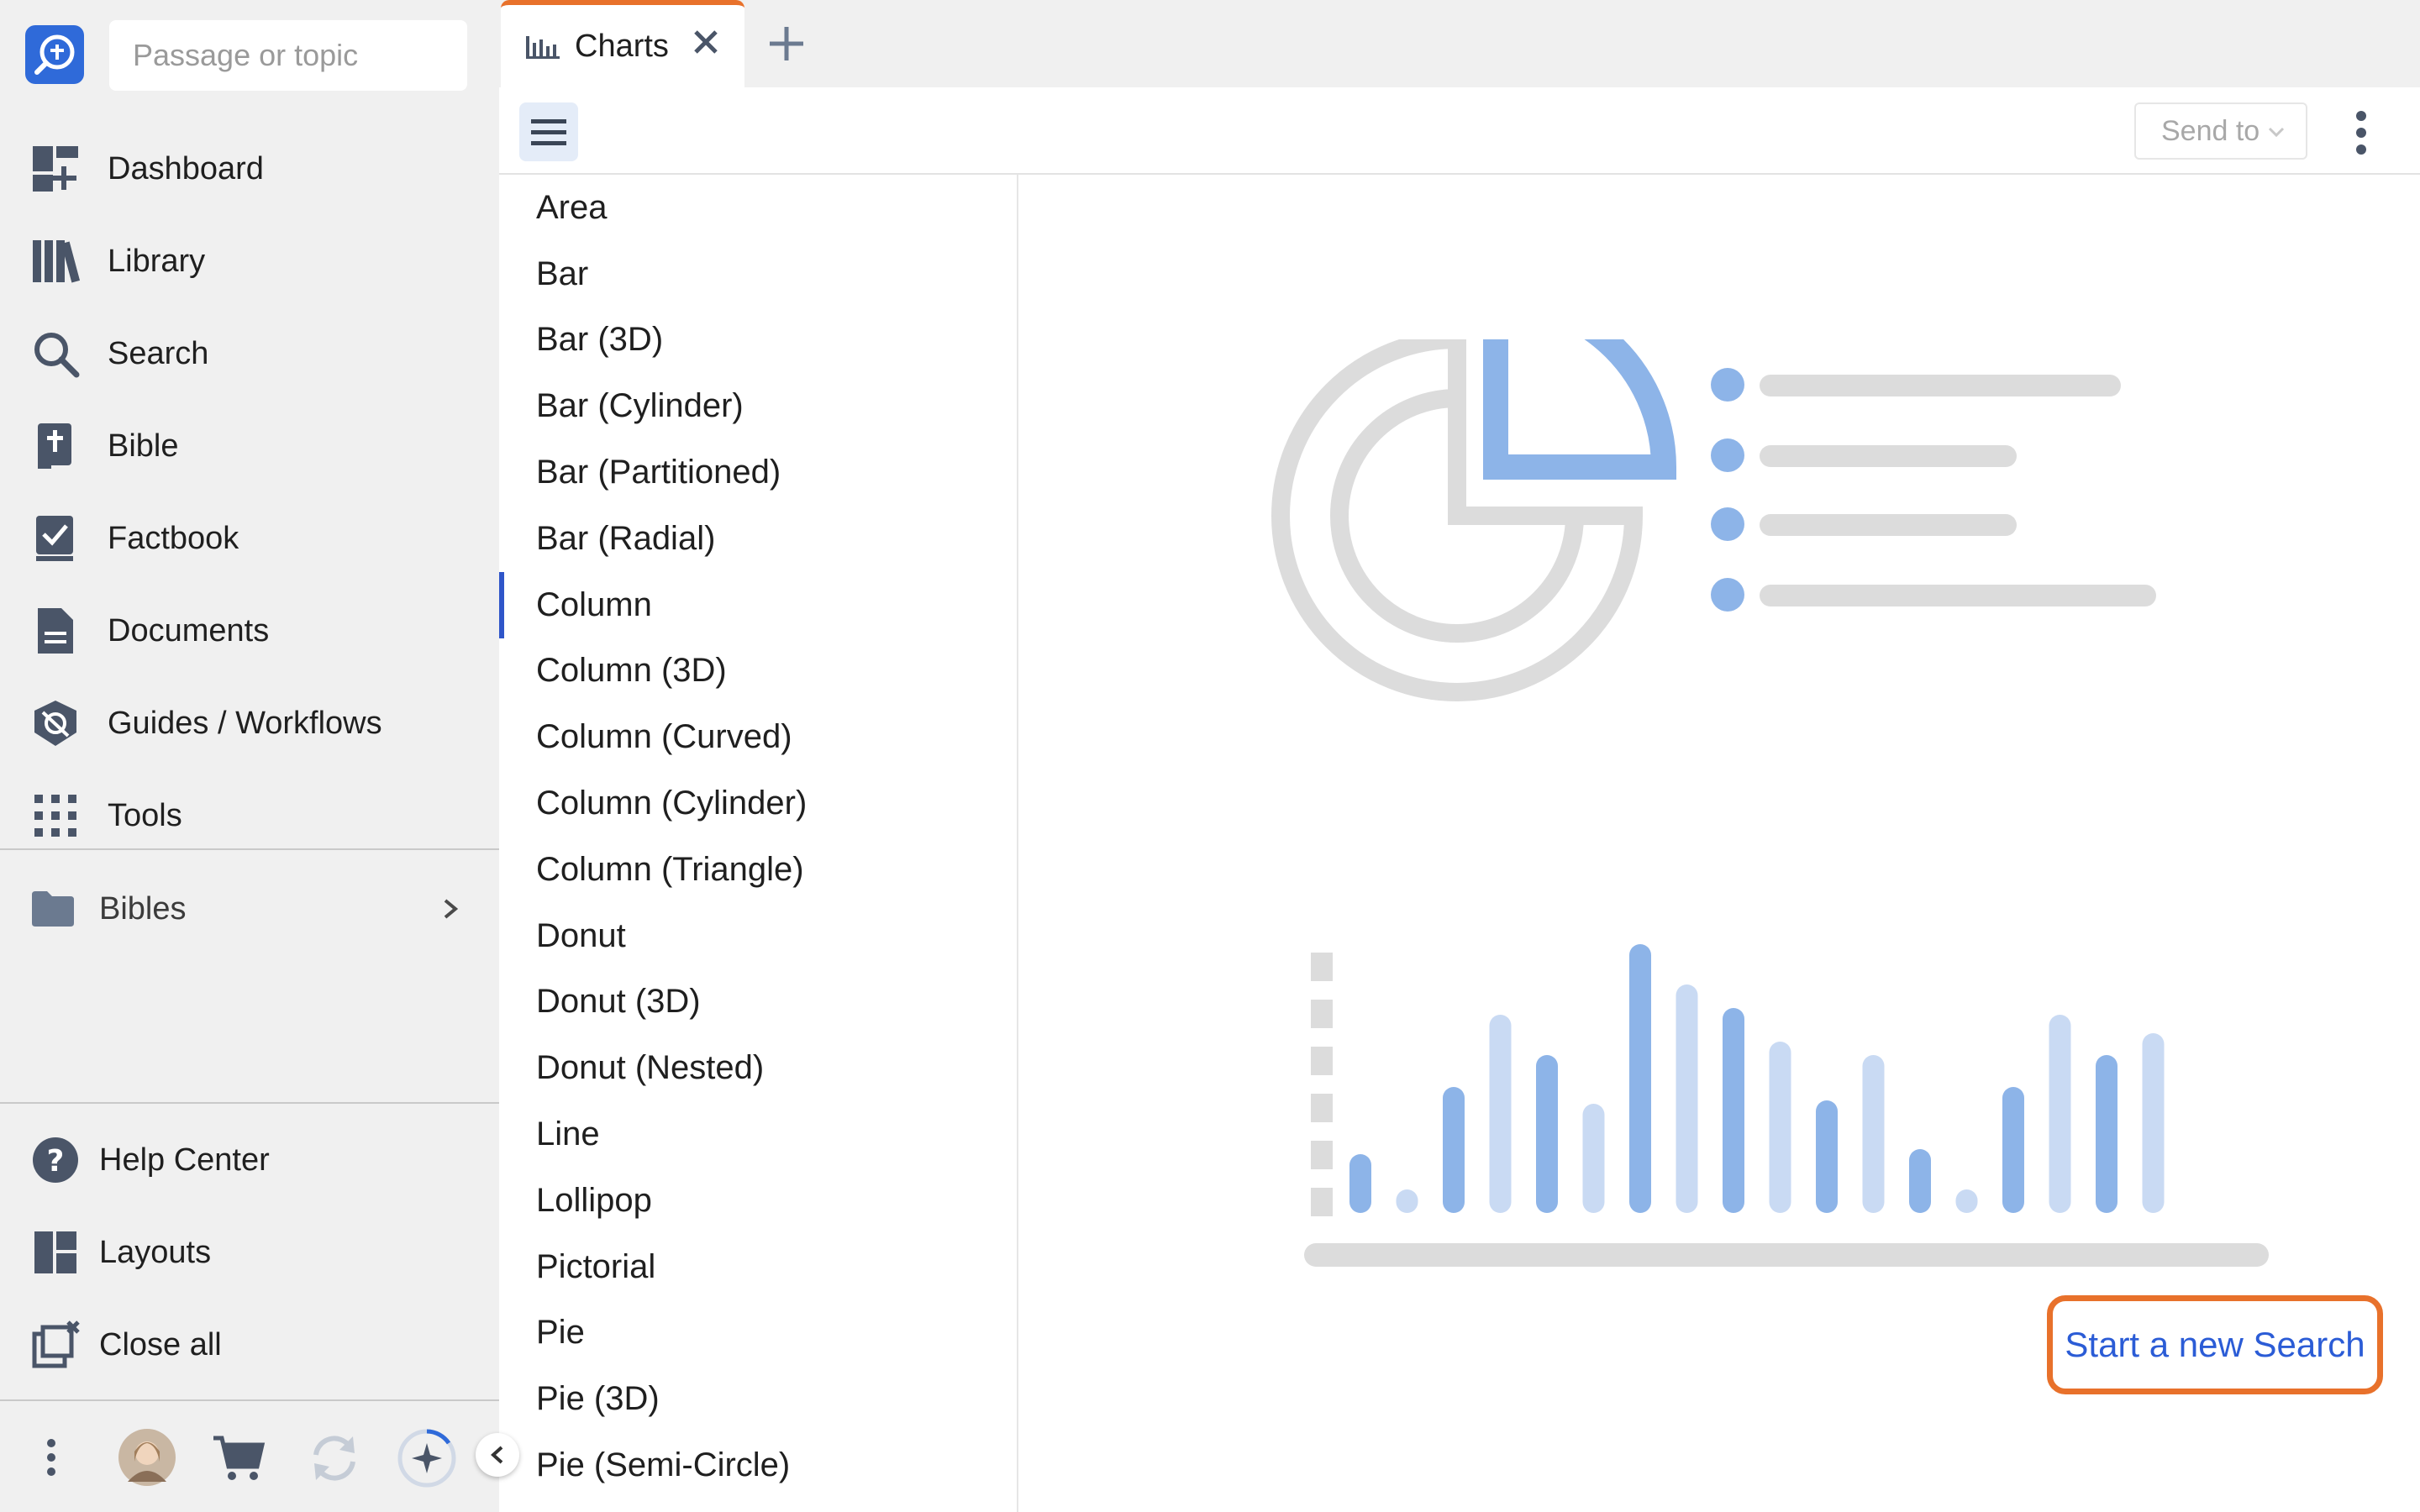 The width and height of the screenshot is (2420, 1512). What do you see at coordinates (143, 446) in the screenshot?
I see `nav-label: Bible` at bounding box center [143, 446].